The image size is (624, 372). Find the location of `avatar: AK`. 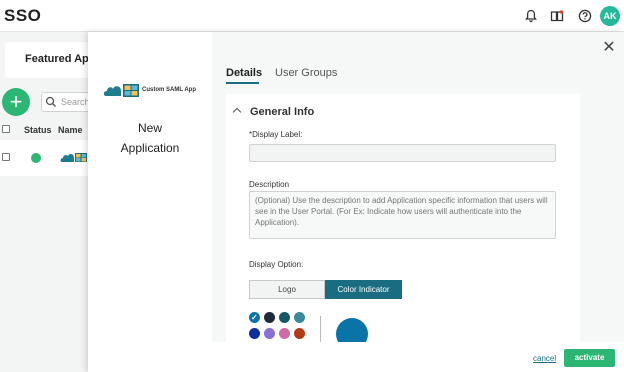

avatar: AK is located at coordinates (610, 16).